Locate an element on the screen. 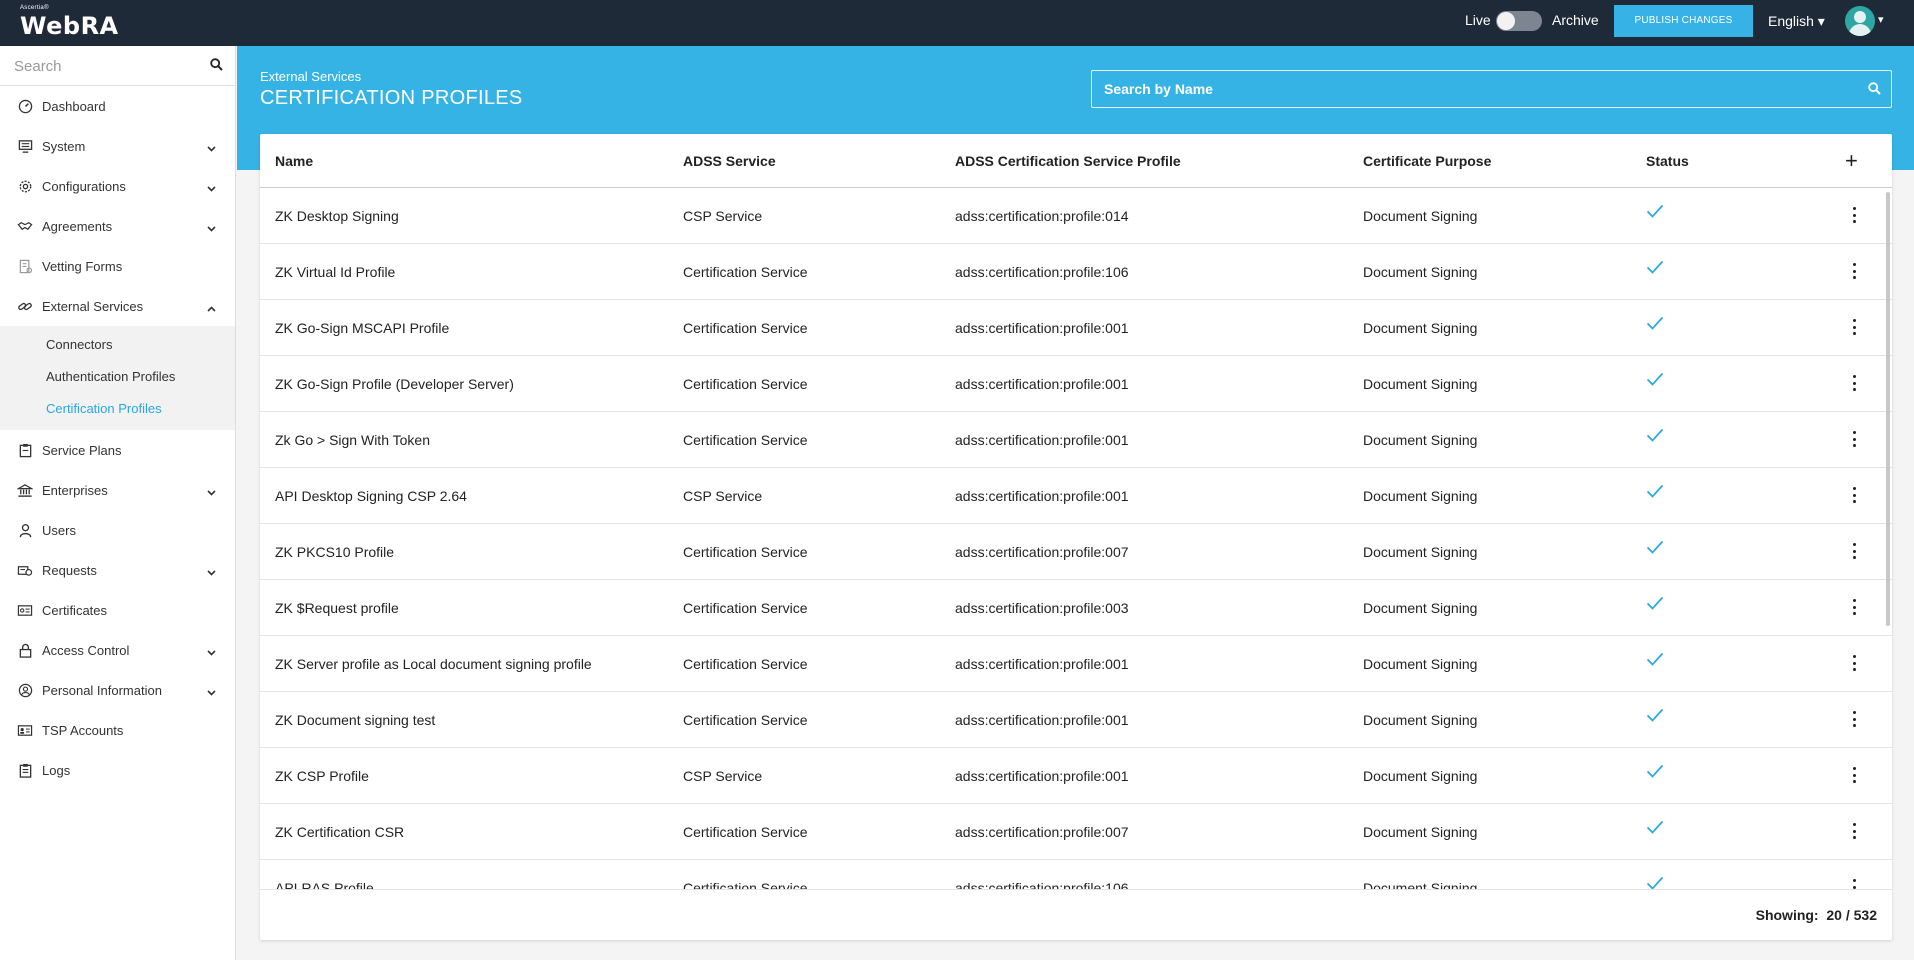 This screenshot has width=1914, height=960. language-selector: English ▾ is located at coordinates (1796, 21).